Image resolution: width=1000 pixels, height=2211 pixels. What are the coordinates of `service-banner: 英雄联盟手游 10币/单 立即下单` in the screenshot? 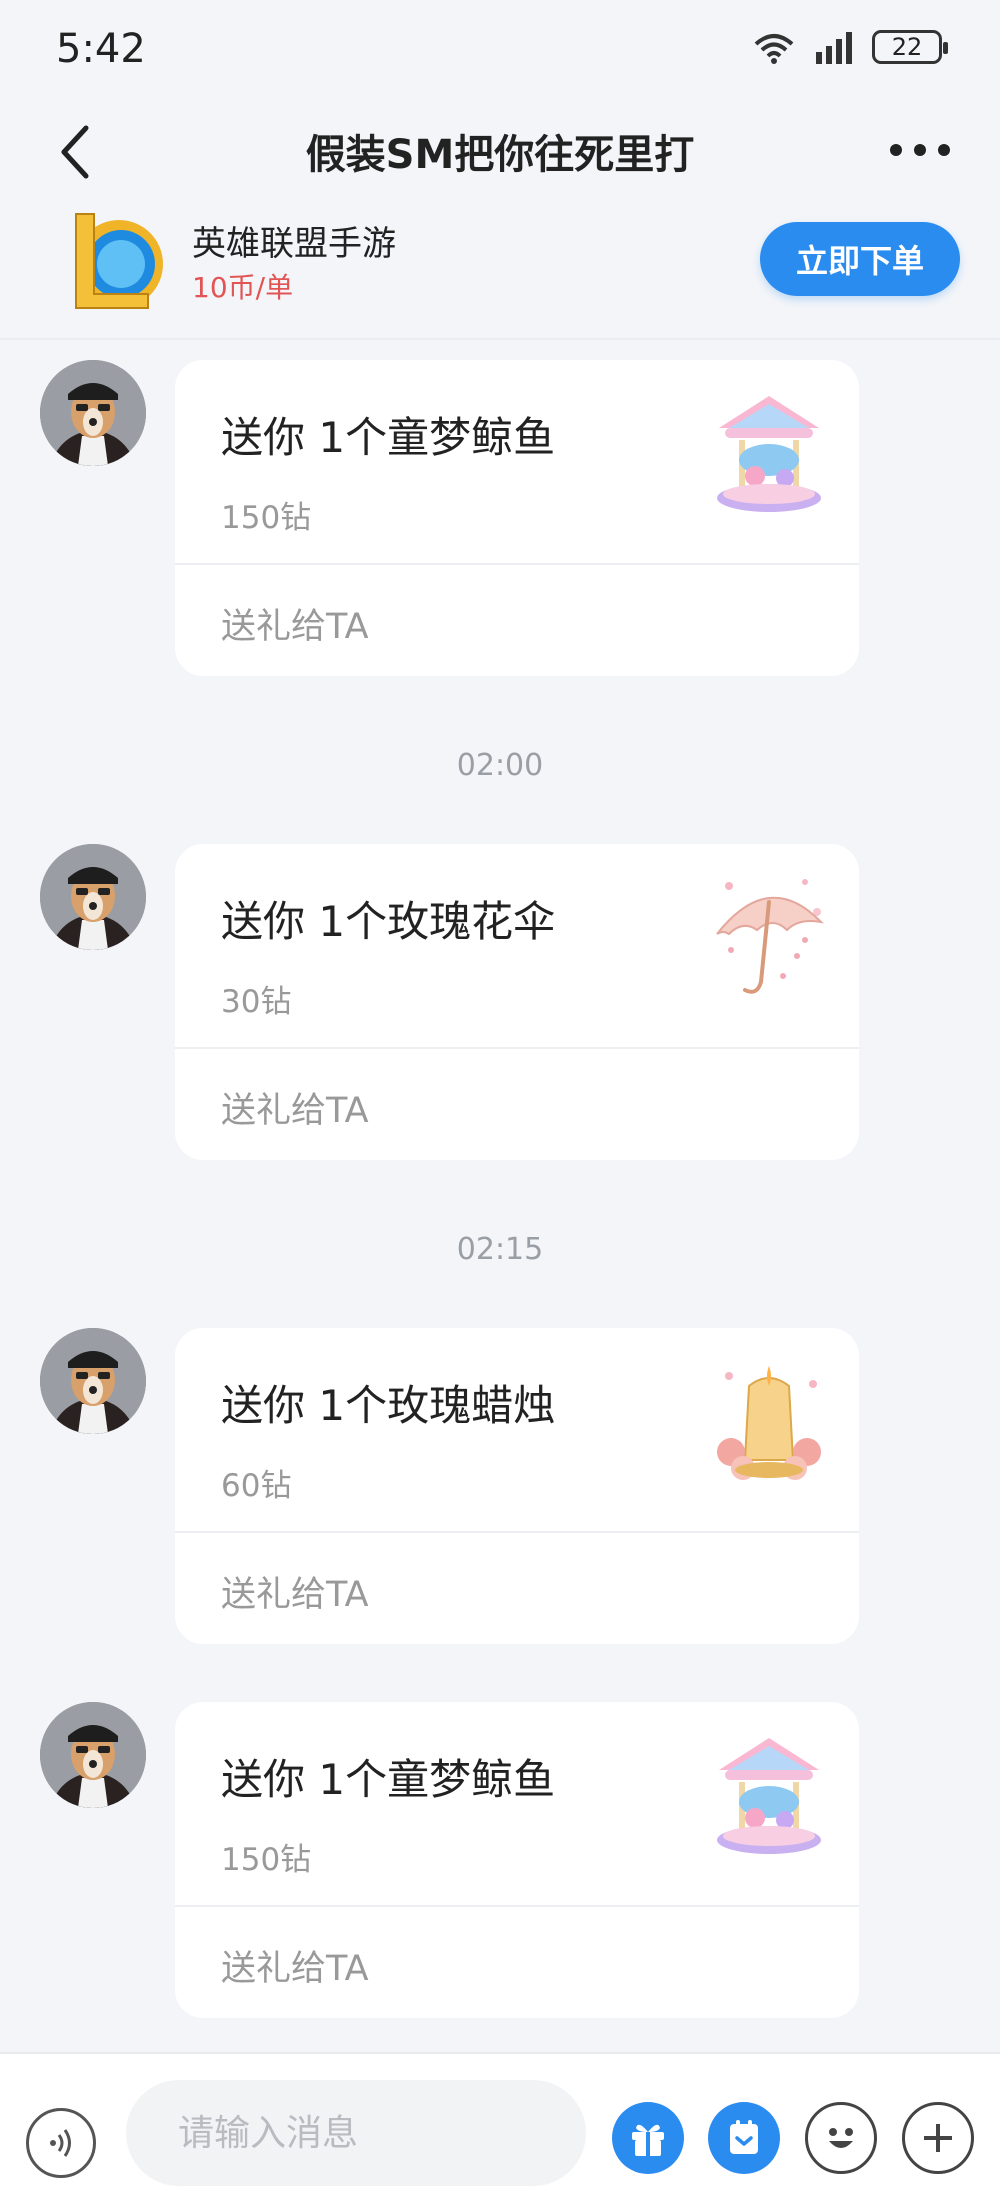 It's located at (500, 271).